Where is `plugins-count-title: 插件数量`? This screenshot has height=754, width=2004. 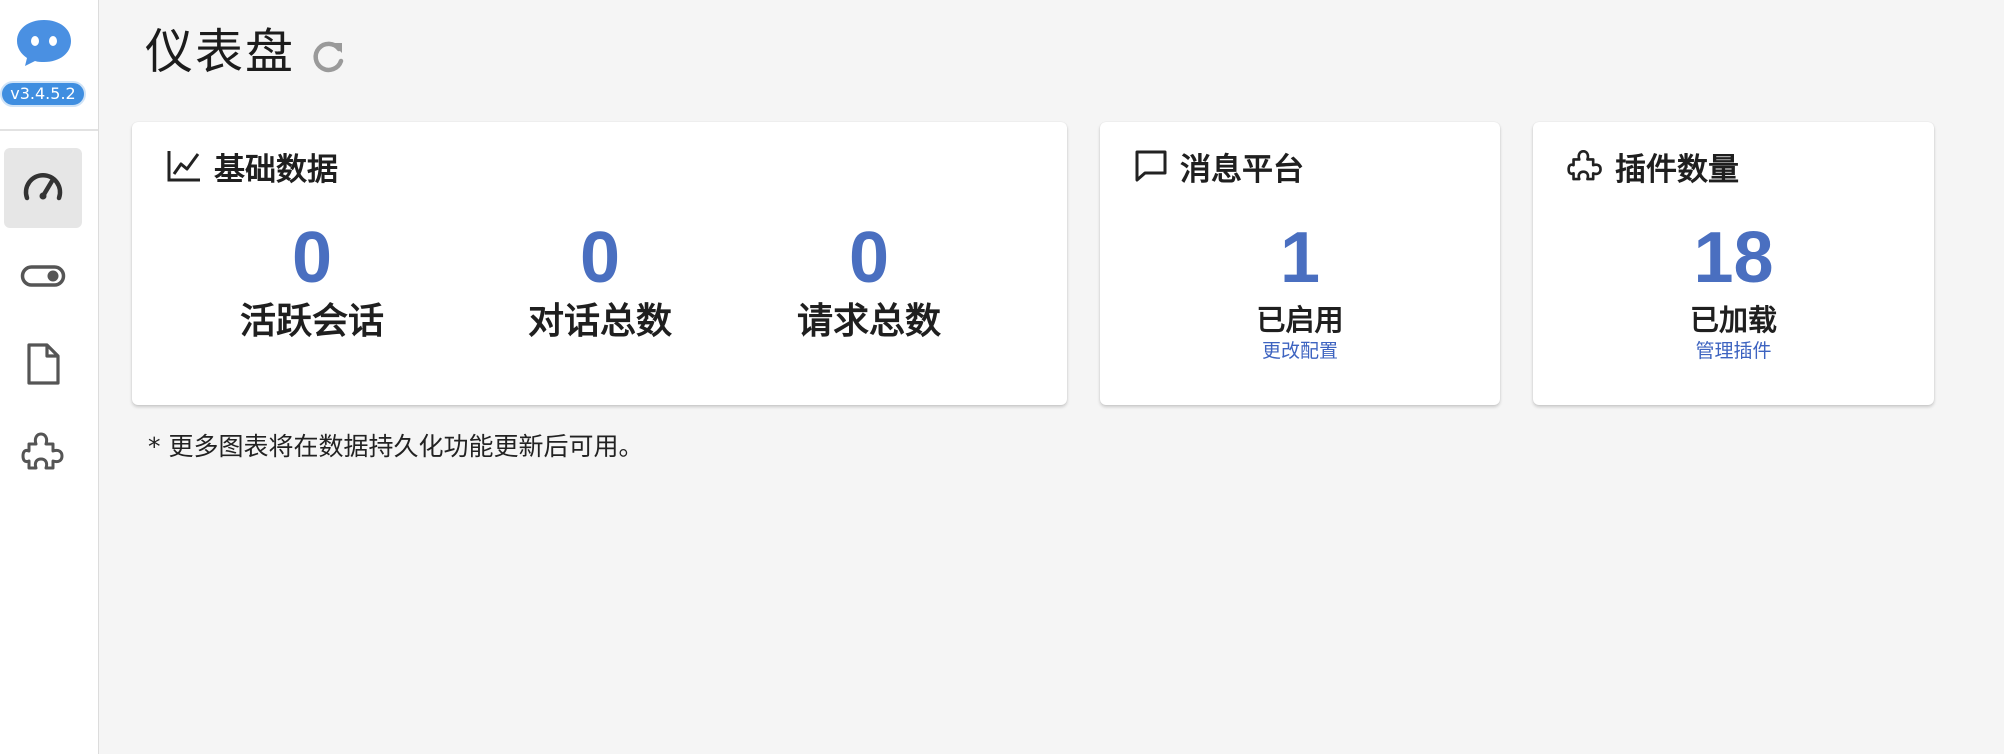
plugins-count-title: 插件数量 is located at coordinates (1677, 169).